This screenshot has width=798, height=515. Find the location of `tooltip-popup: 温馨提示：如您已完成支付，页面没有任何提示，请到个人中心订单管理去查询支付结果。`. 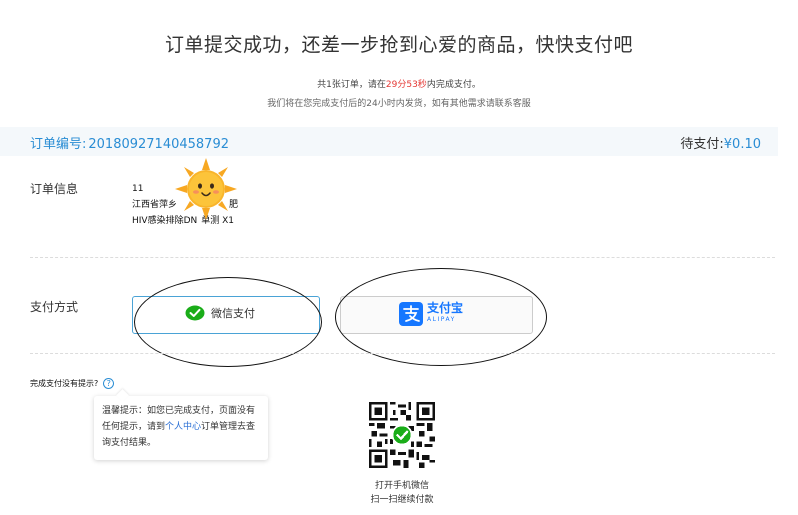

tooltip-popup: 温馨提示：如您已完成支付，页面没有任何提示，请到个人中心订单管理去查询支付结果。 is located at coordinates (181, 424).